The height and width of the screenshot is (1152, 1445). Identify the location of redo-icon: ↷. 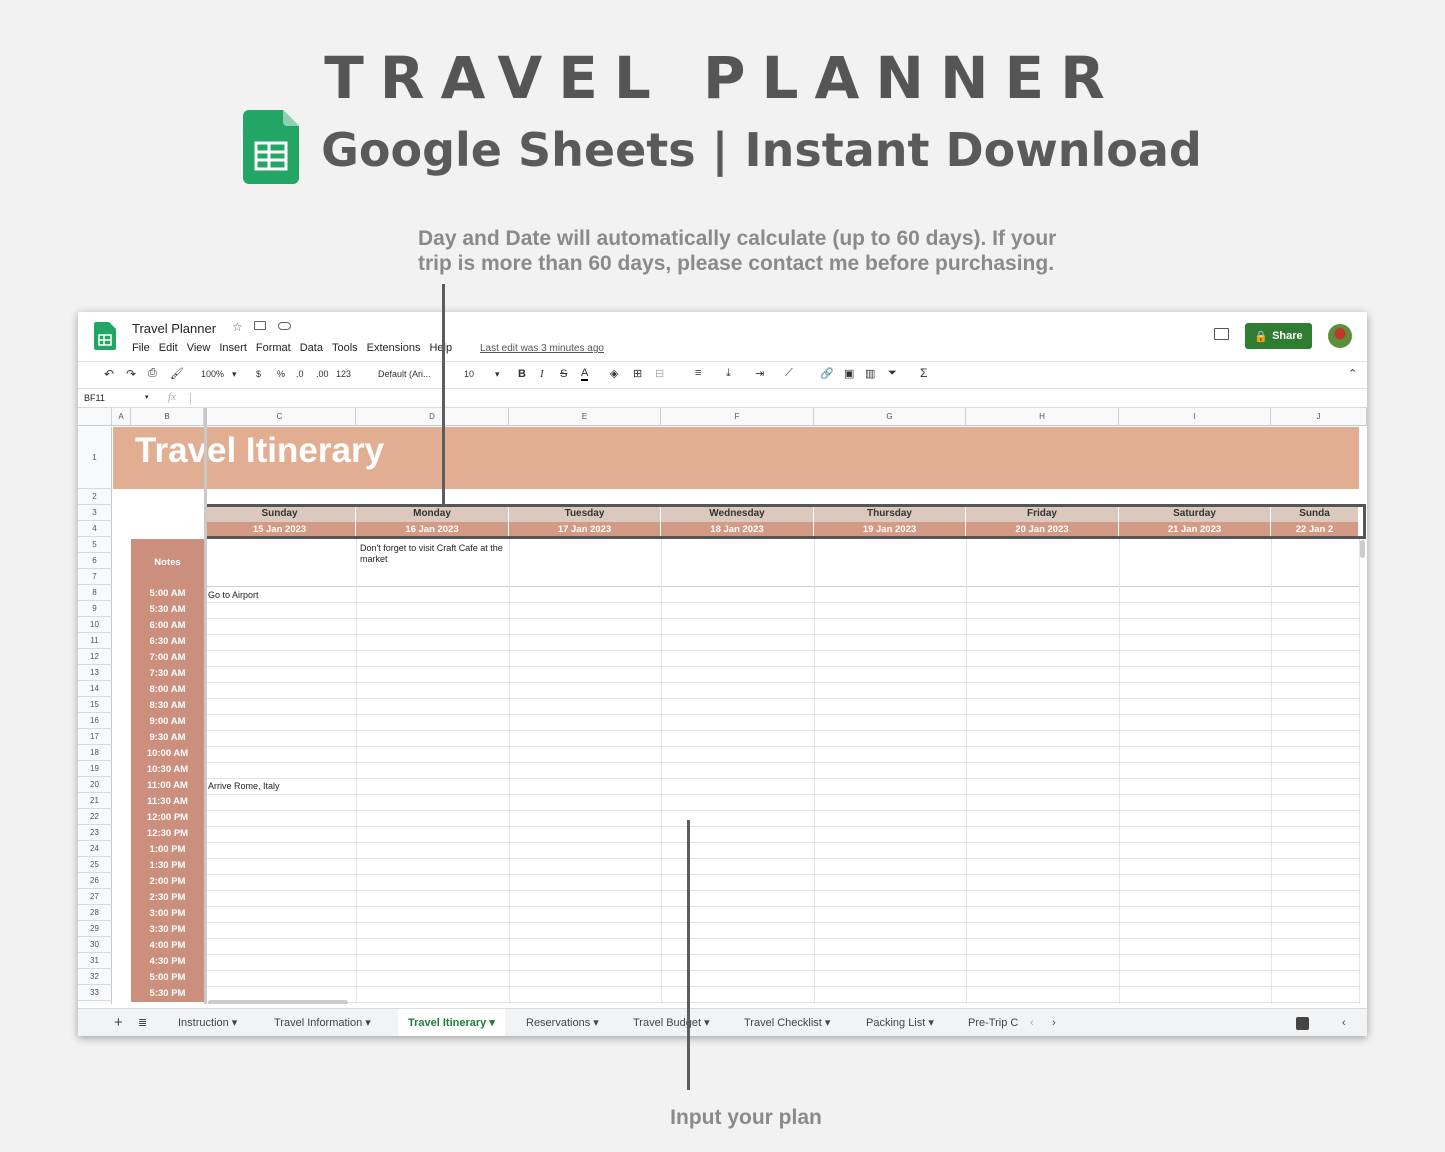
(131, 374).